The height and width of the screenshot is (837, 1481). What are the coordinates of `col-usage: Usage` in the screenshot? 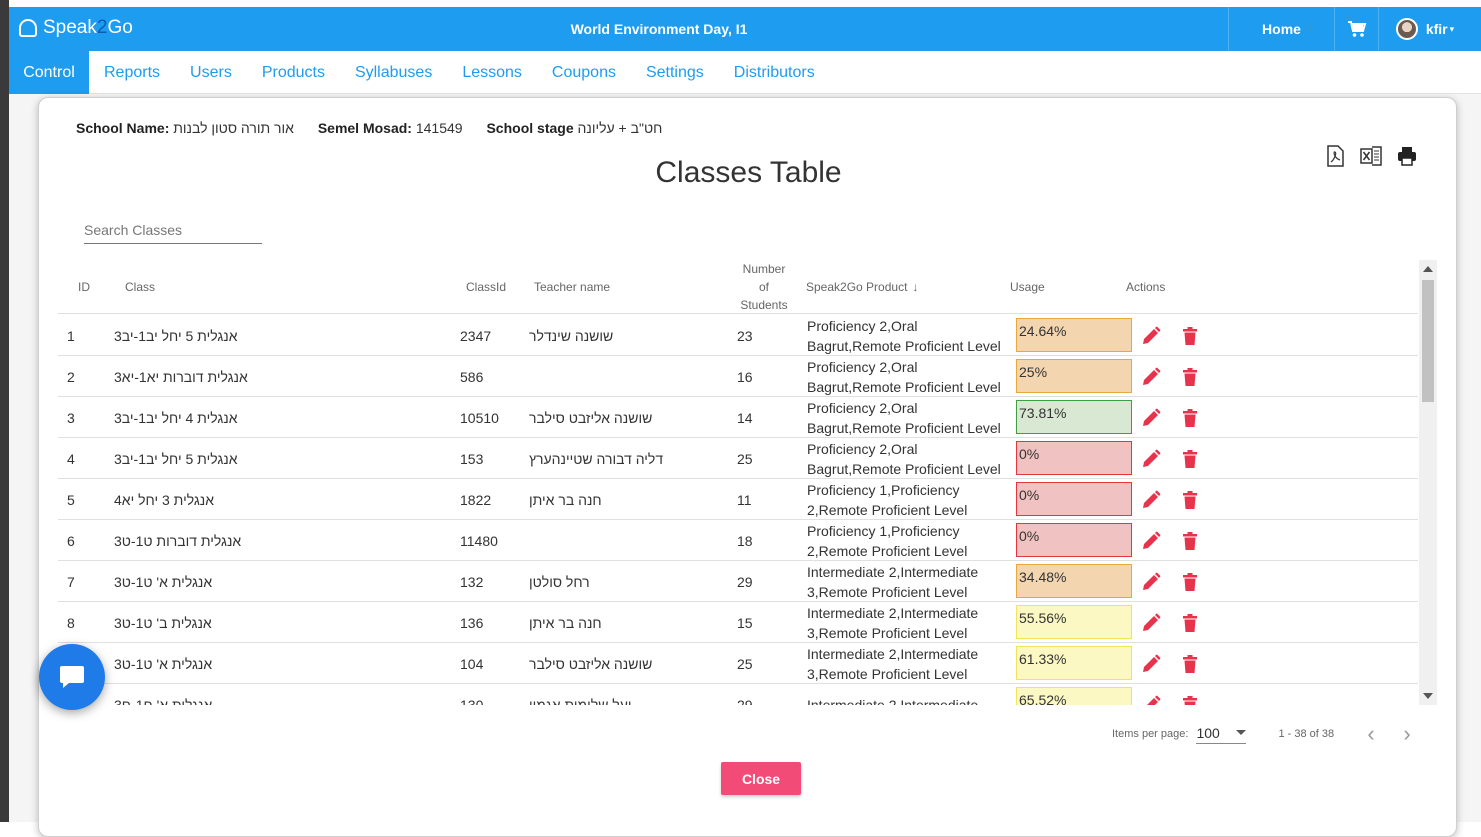 It's located at (1027, 287).